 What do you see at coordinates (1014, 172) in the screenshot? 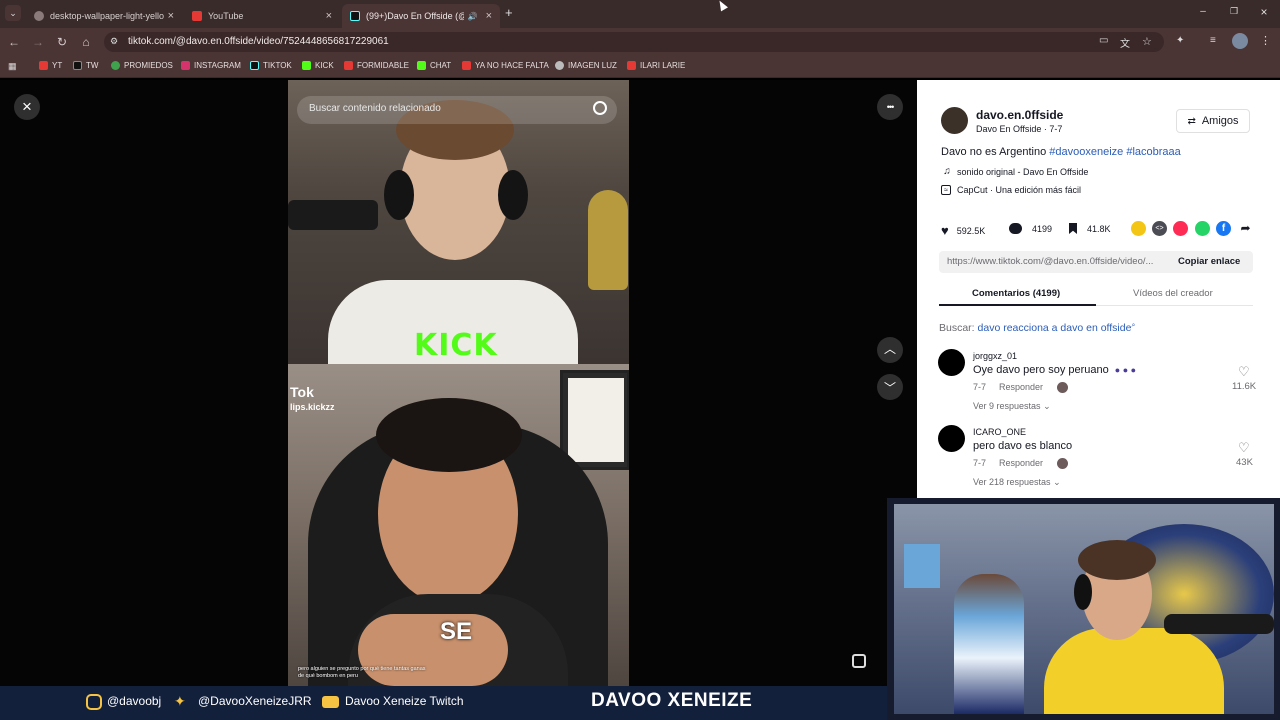
I see `sound-row: ♫ sonido original - Davo En Offside` at bounding box center [1014, 172].